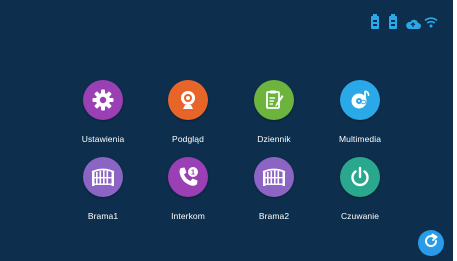 The width and height of the screenshot is (457, 261). I want to click on tile-label: Ustawienia, so click(103, 139).